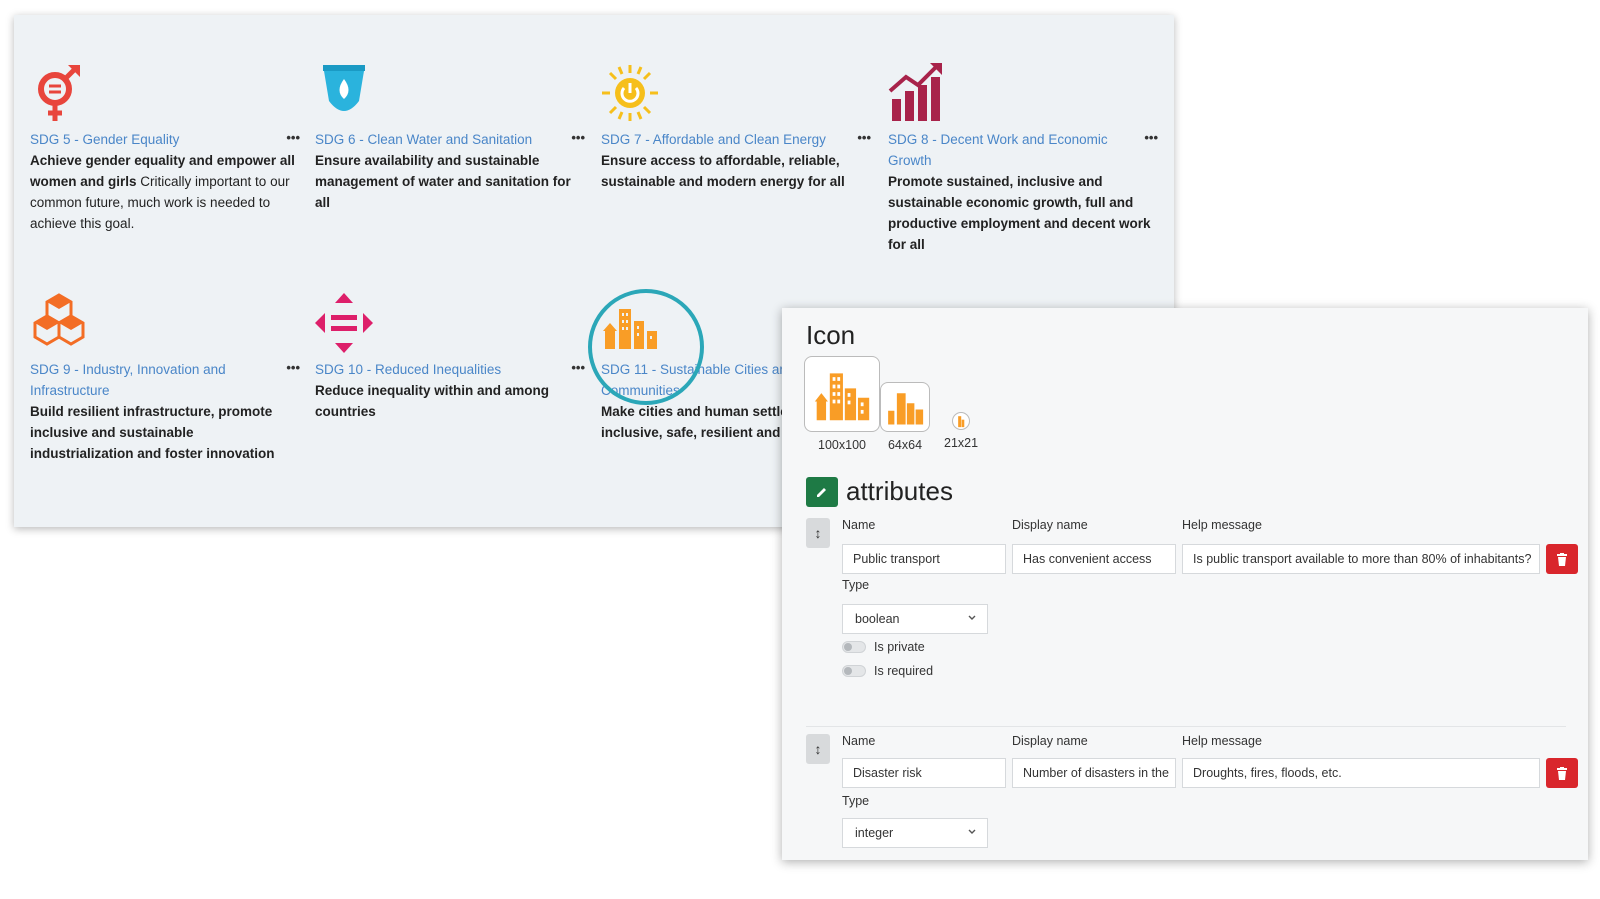 The width and height of the screenshot is (1600, 899). Describe the element at coordinates (924, 773) in the screenshot. I see `name-input: Disaster risk` at that location.